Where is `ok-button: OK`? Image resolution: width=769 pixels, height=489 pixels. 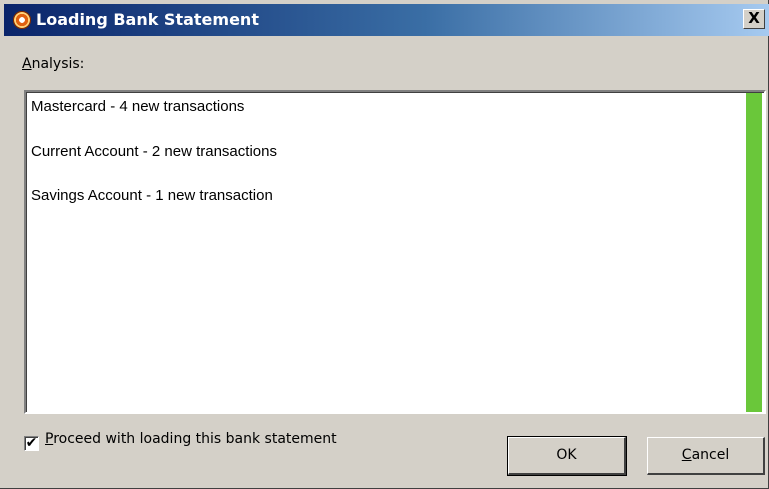 ok-button: OK is located at coordinates (567, 456).